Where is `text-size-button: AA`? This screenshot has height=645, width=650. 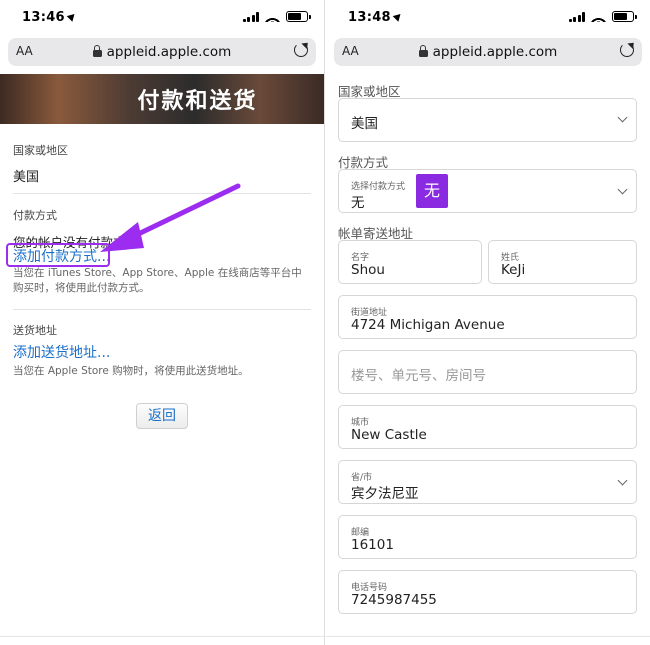 text-size-button: AA is located at coordinates (350, 51).